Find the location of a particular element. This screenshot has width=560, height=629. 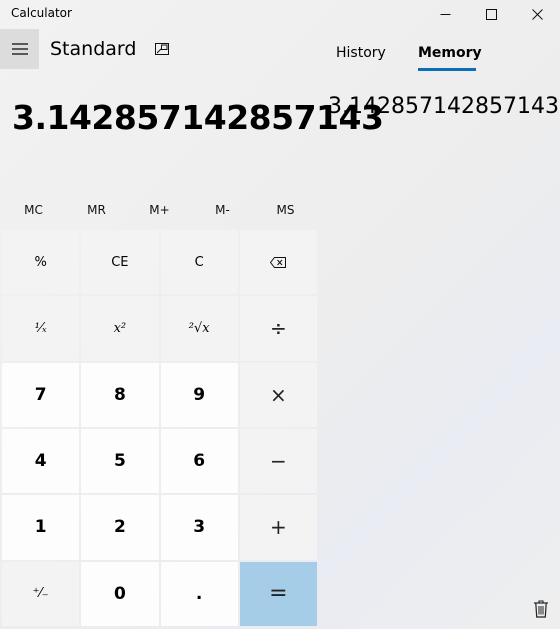

memory-subtract-button: M- is located at coordinates (222, 210).